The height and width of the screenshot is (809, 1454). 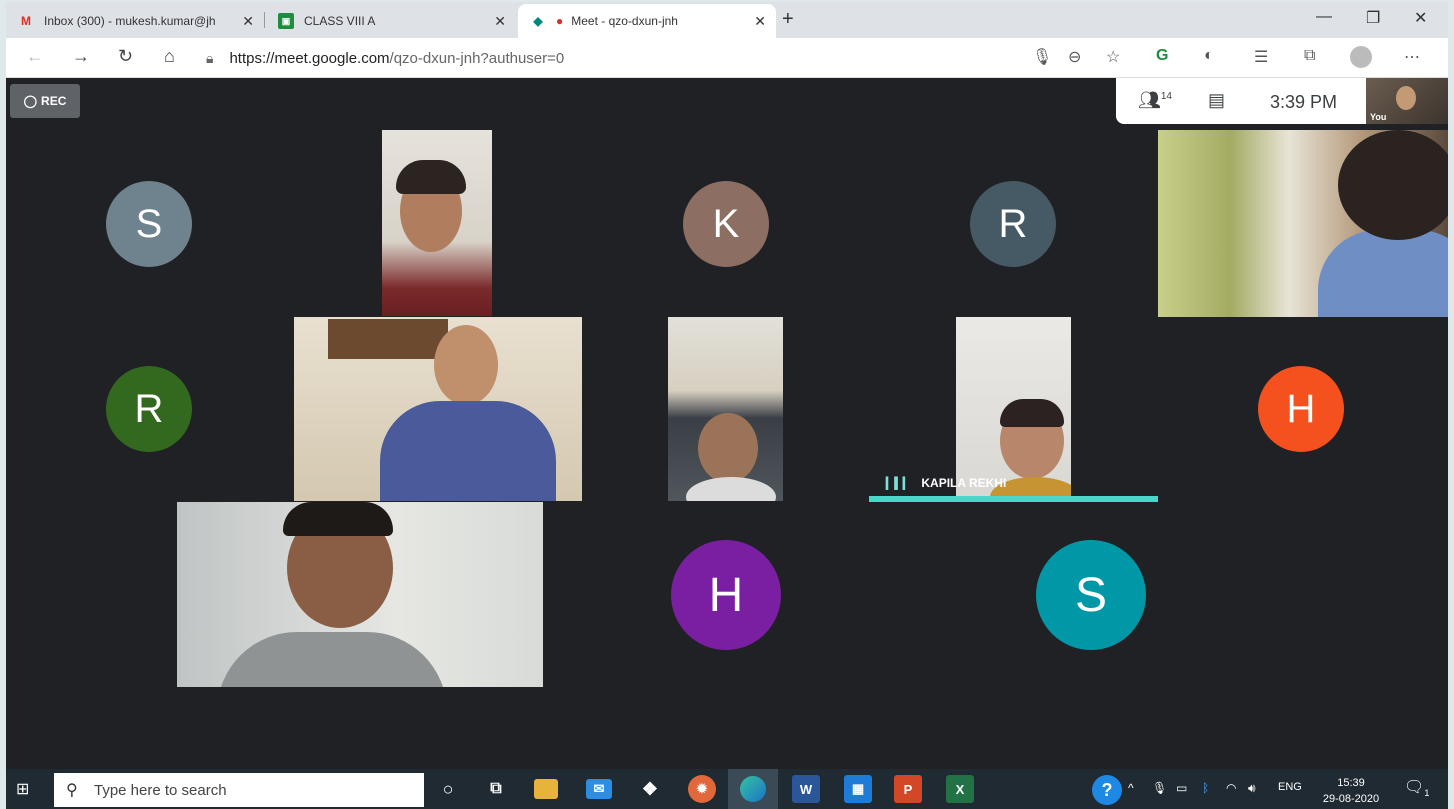 I want to click on speaker-name: KAPILA REKHI, so click(x=964, y=483).